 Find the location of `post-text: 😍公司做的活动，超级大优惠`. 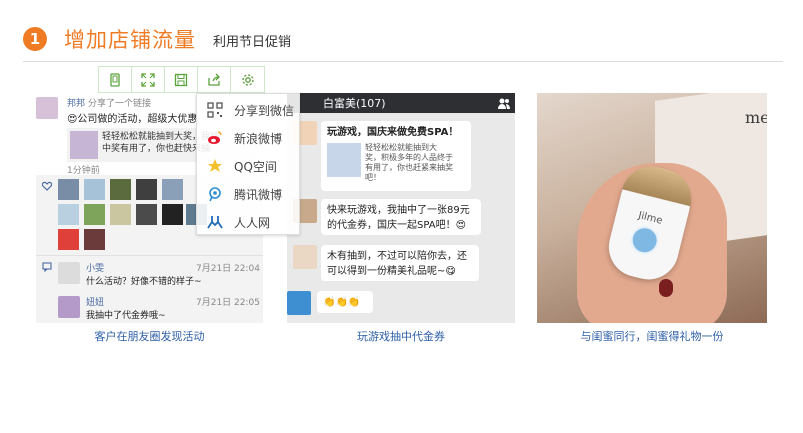

post-text: 😍公司做的活动，超级大优惠 is located at coordinates (132, 119).